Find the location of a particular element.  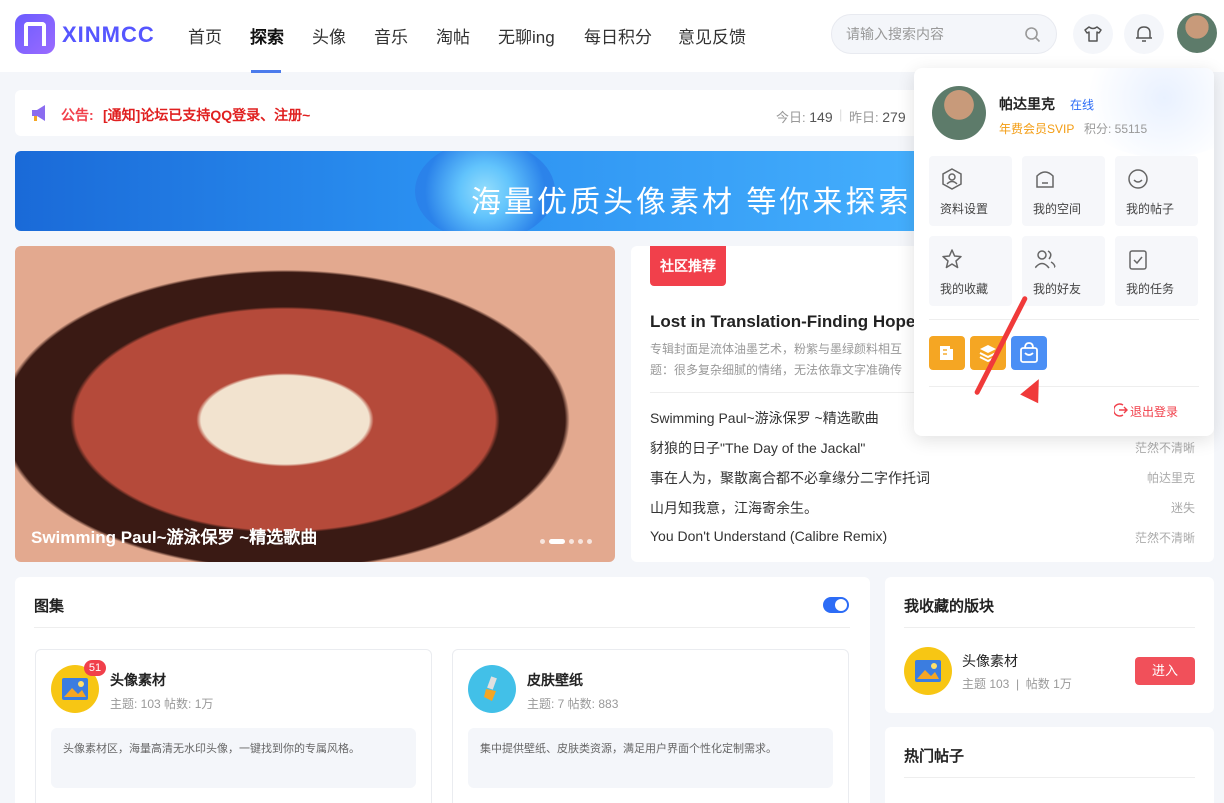

tile-label: 我的收藏 is located at coordinates (964, 289).